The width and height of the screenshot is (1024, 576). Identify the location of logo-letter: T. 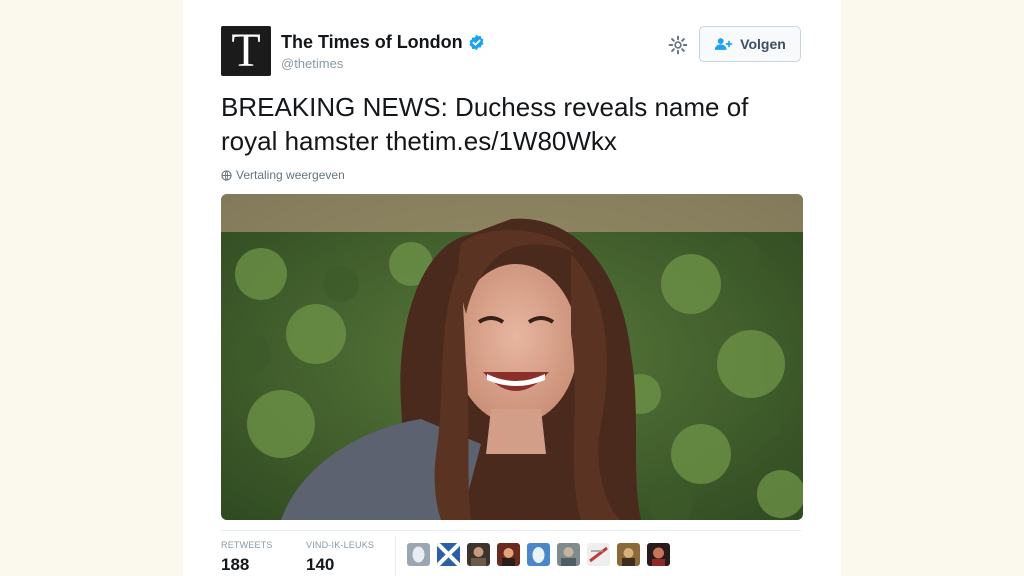
(246, 50).